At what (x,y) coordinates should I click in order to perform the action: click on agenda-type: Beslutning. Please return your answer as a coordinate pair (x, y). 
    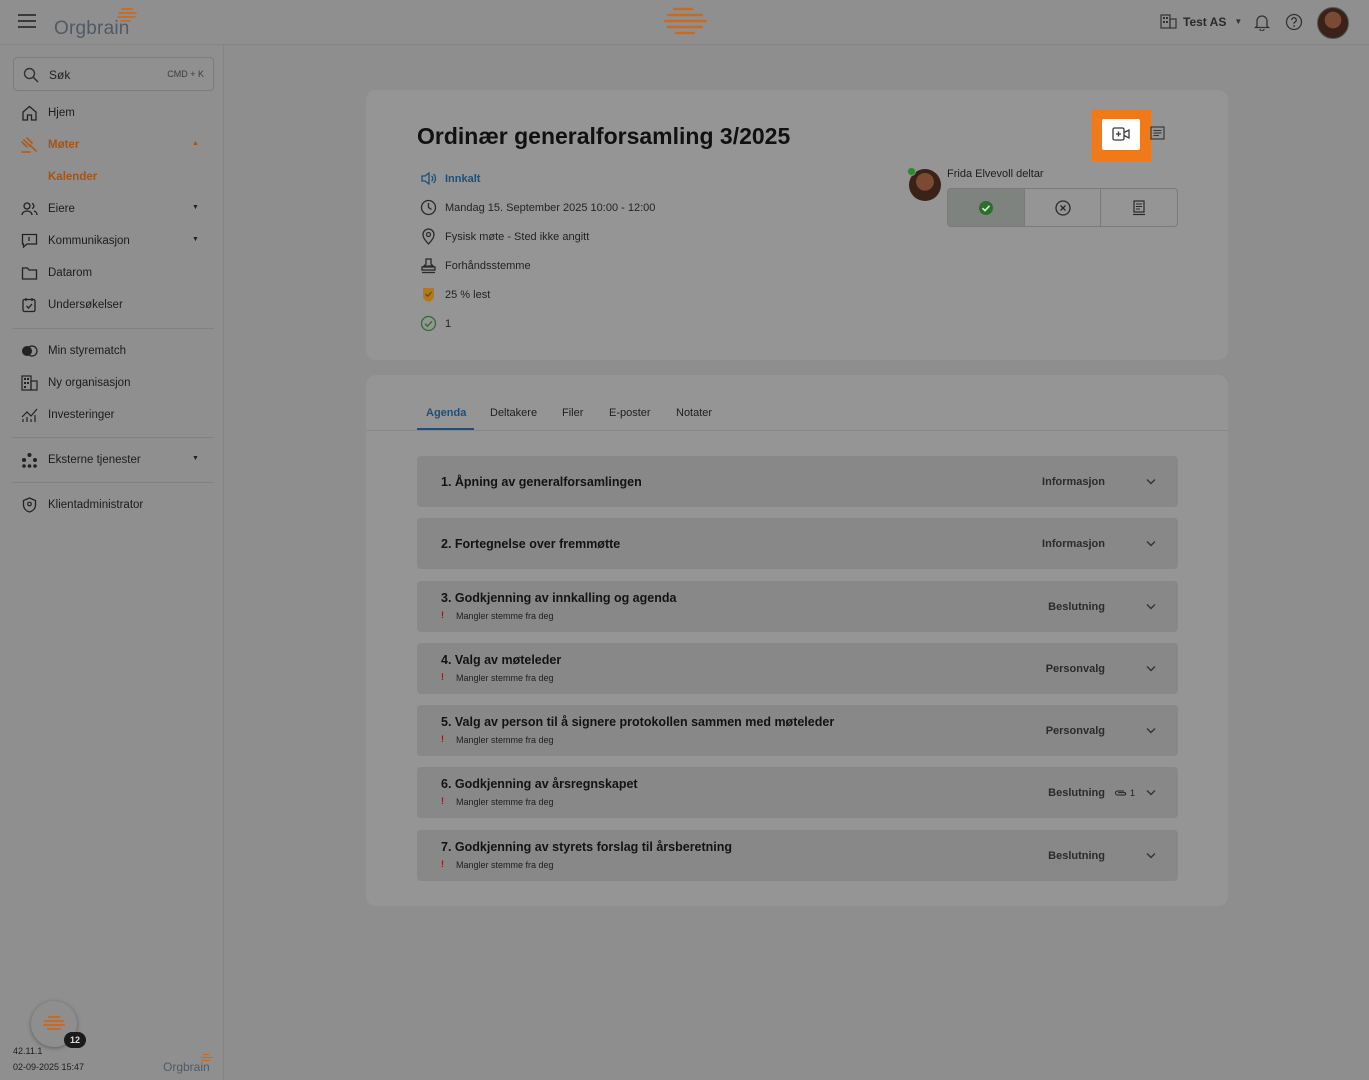
    Looking at the image, I should click on (1076, 793).